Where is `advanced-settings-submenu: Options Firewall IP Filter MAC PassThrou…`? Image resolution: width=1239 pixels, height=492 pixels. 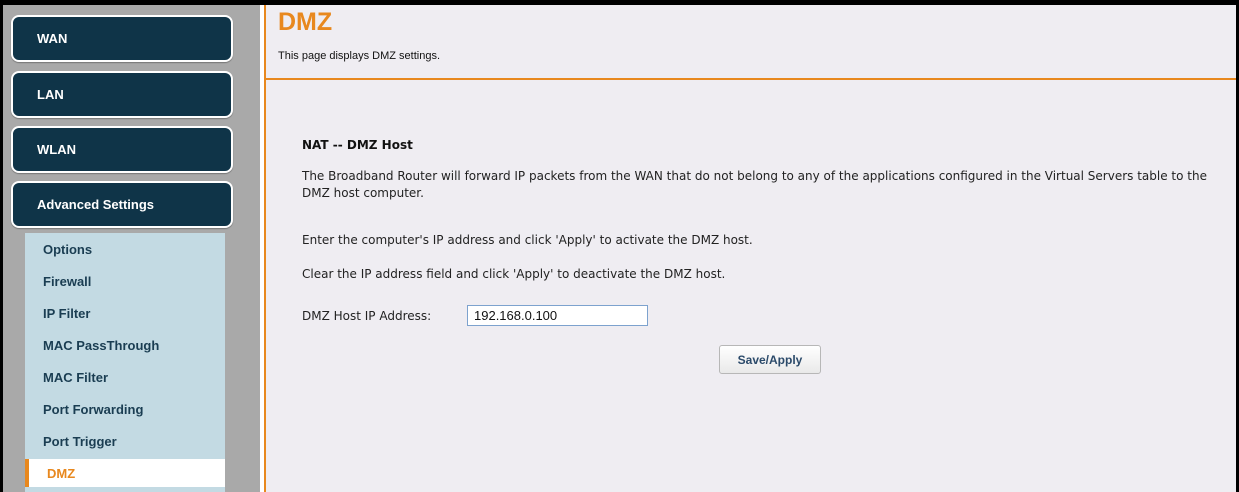
advanced-settings-submenu: Options Firewall IP Filter MAC PassThrou… is located at coordinates (125, 362).